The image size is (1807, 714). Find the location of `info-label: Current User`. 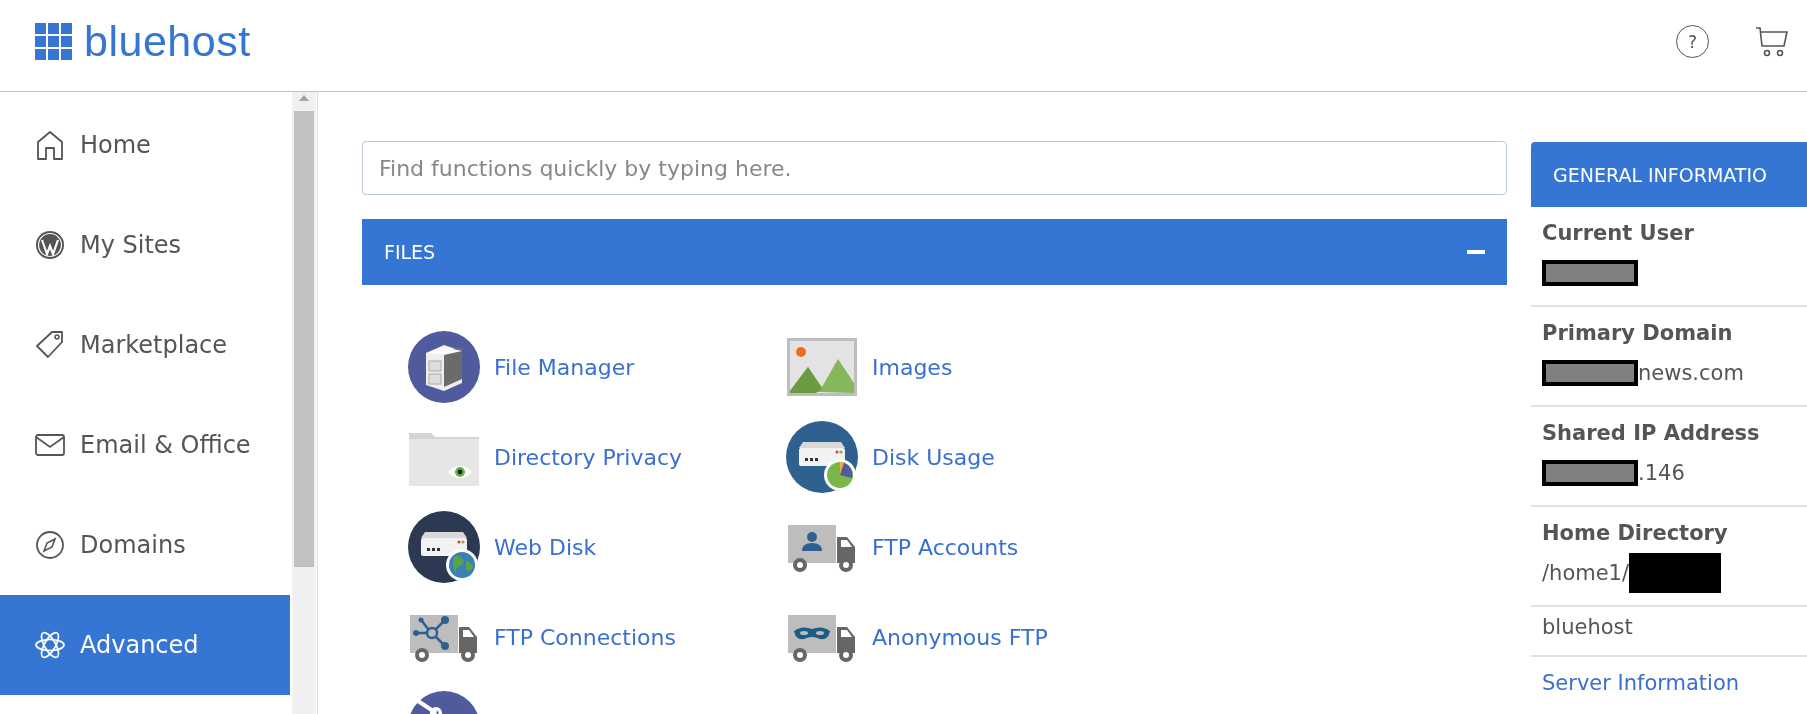

info-label: Current User is located at coordinates (1618, 233).